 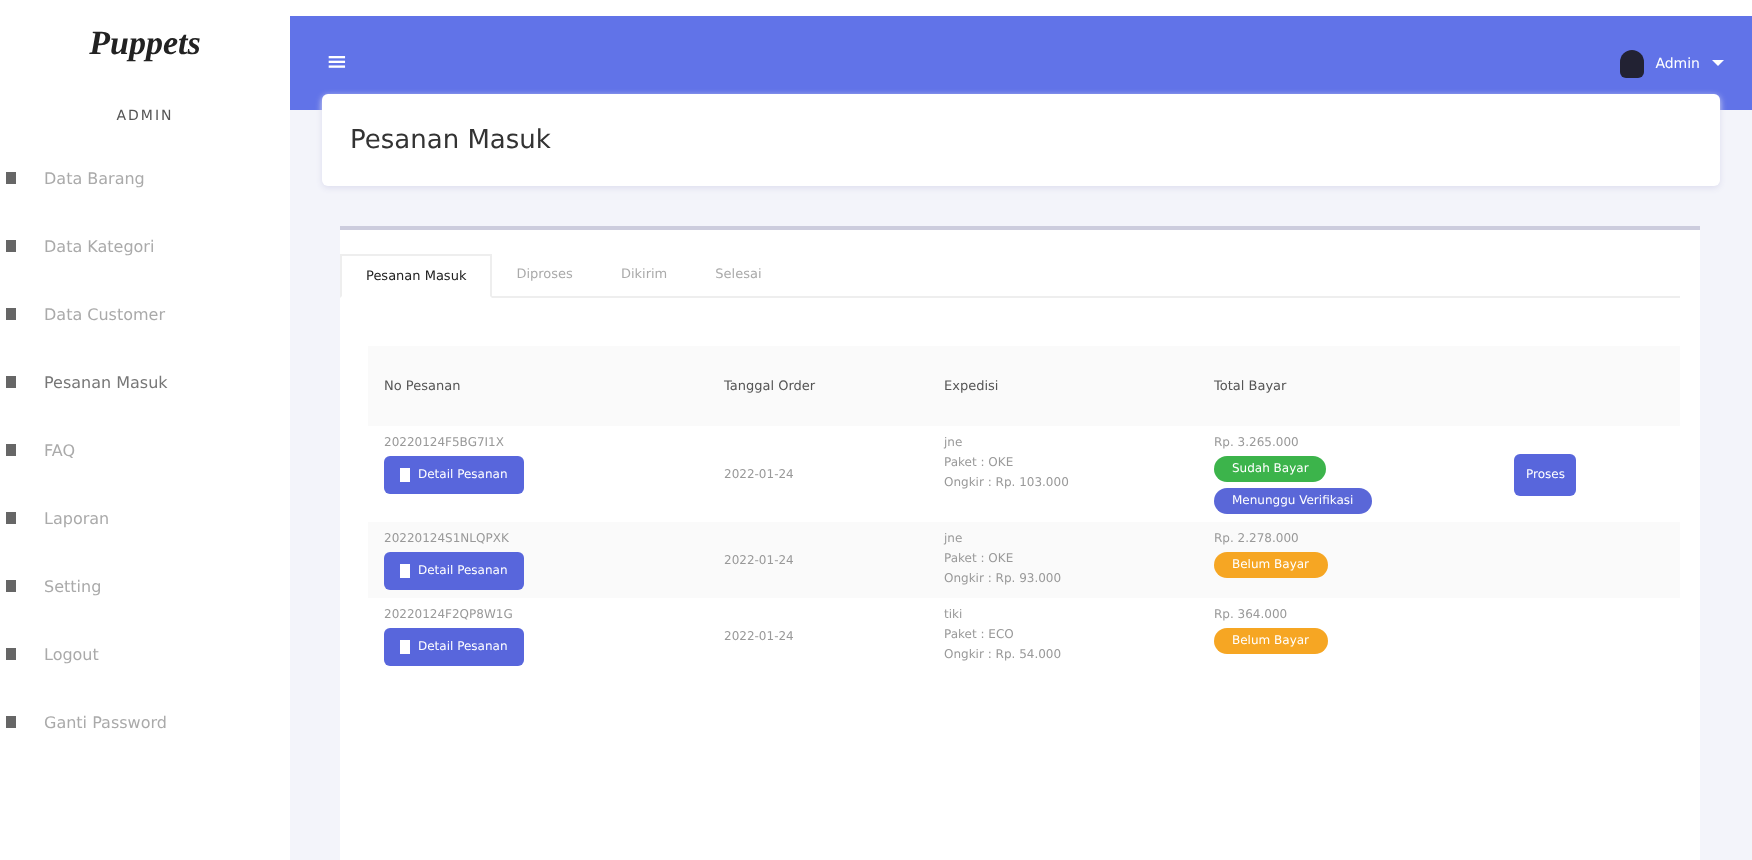 I want to click on sidebar-item: Setting, so click(x=145, y=586).